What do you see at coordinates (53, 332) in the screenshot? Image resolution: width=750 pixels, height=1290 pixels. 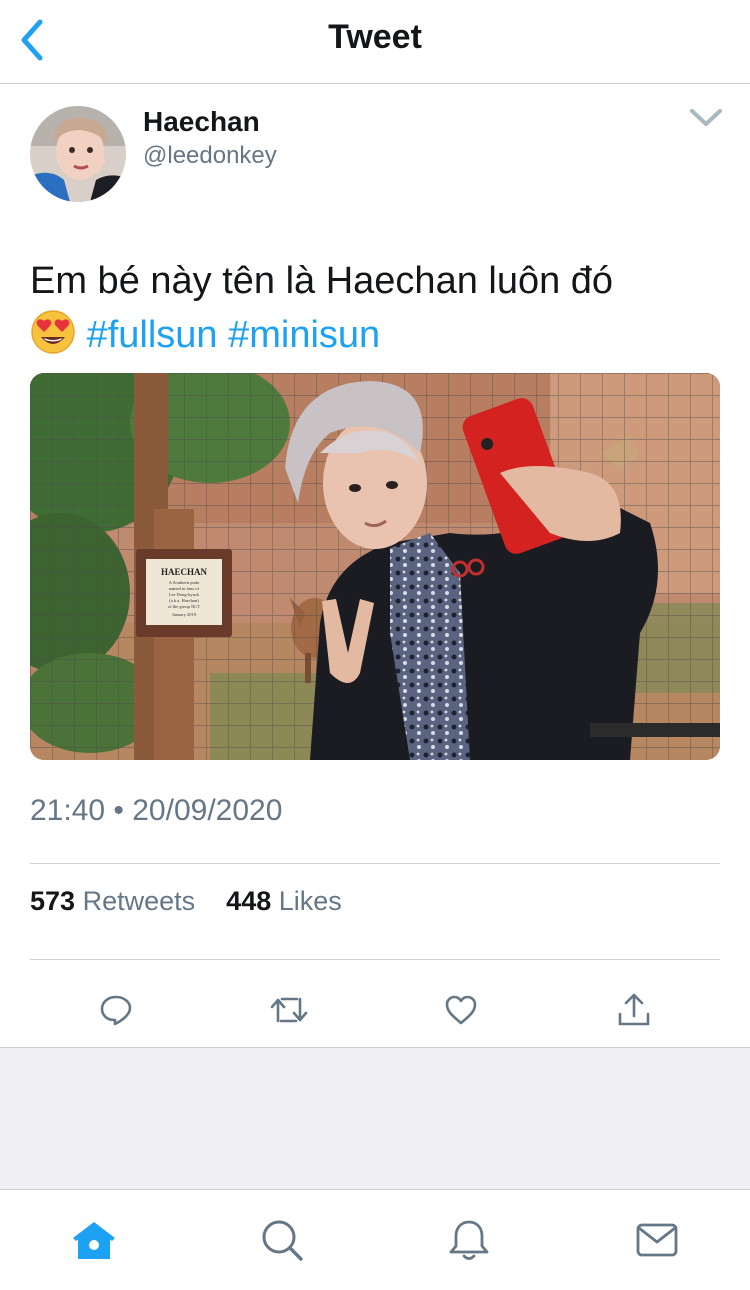 I see `heart-eyes-emoji-icon` at bounding box center [53, 332].